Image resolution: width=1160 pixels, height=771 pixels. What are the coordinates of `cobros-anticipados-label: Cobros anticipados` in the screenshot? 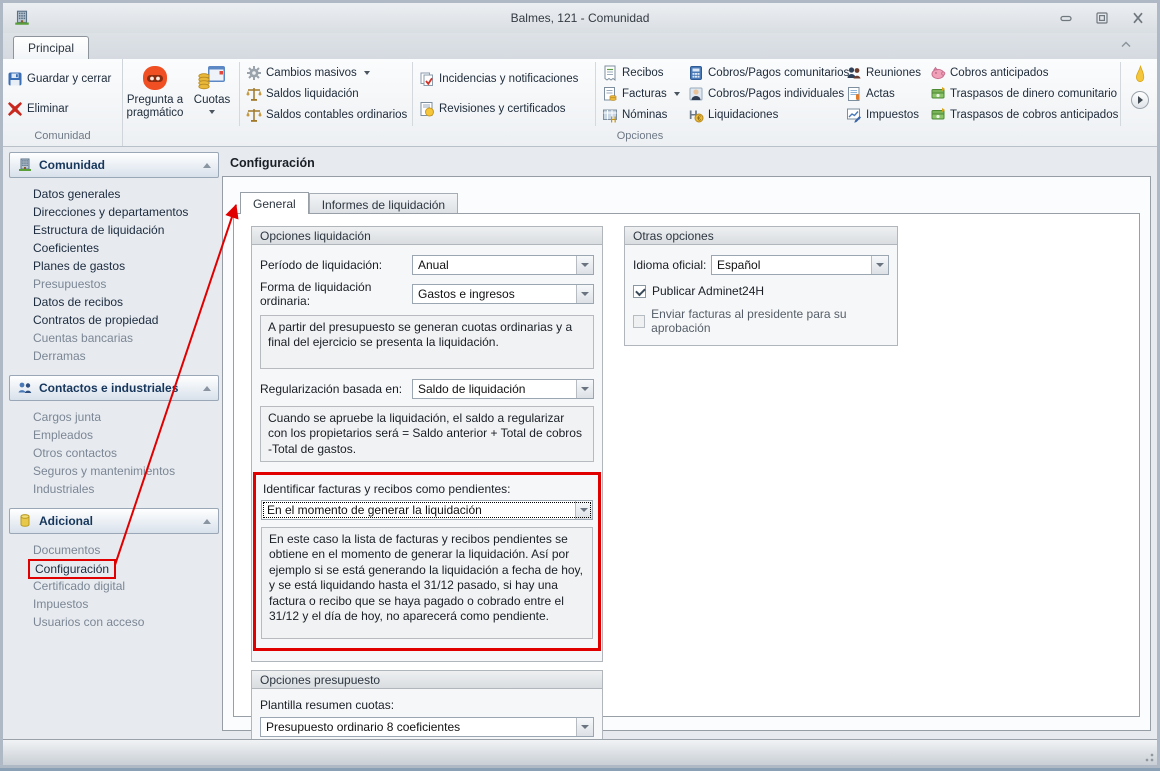 It's located at (999, 72).